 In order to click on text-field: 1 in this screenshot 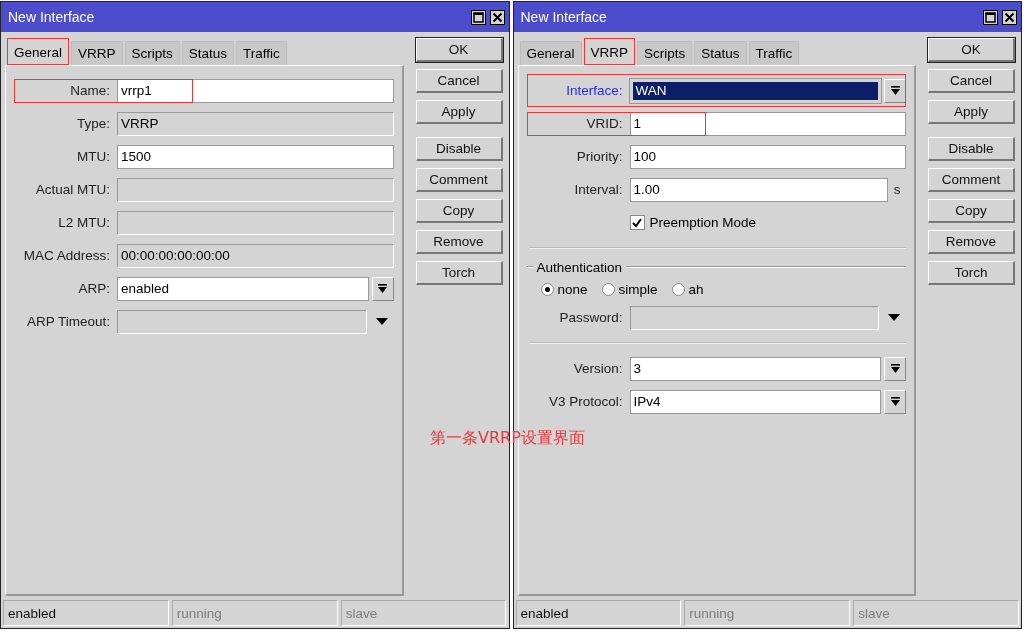, I will do `click(667, 123)`.